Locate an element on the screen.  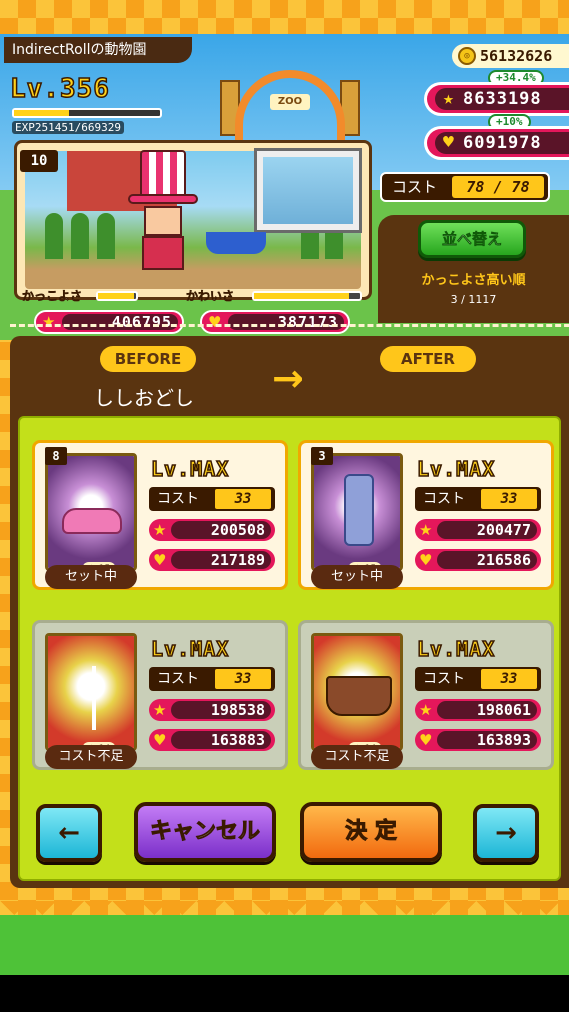
wheelbarrow is located at coordinates (236, 243).